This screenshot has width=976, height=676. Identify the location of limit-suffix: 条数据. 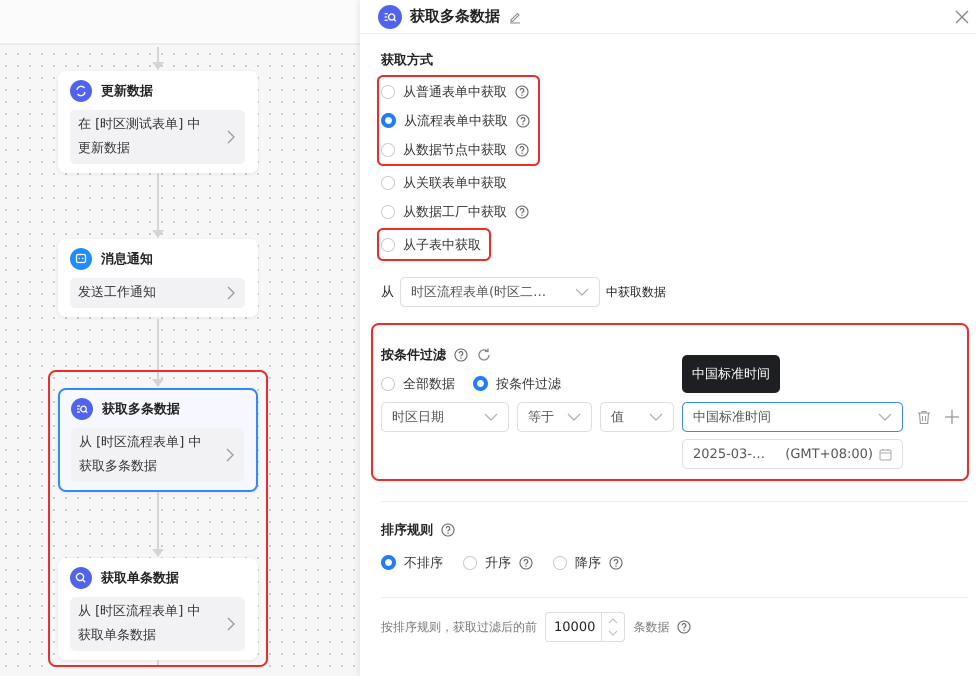
(651, 627).